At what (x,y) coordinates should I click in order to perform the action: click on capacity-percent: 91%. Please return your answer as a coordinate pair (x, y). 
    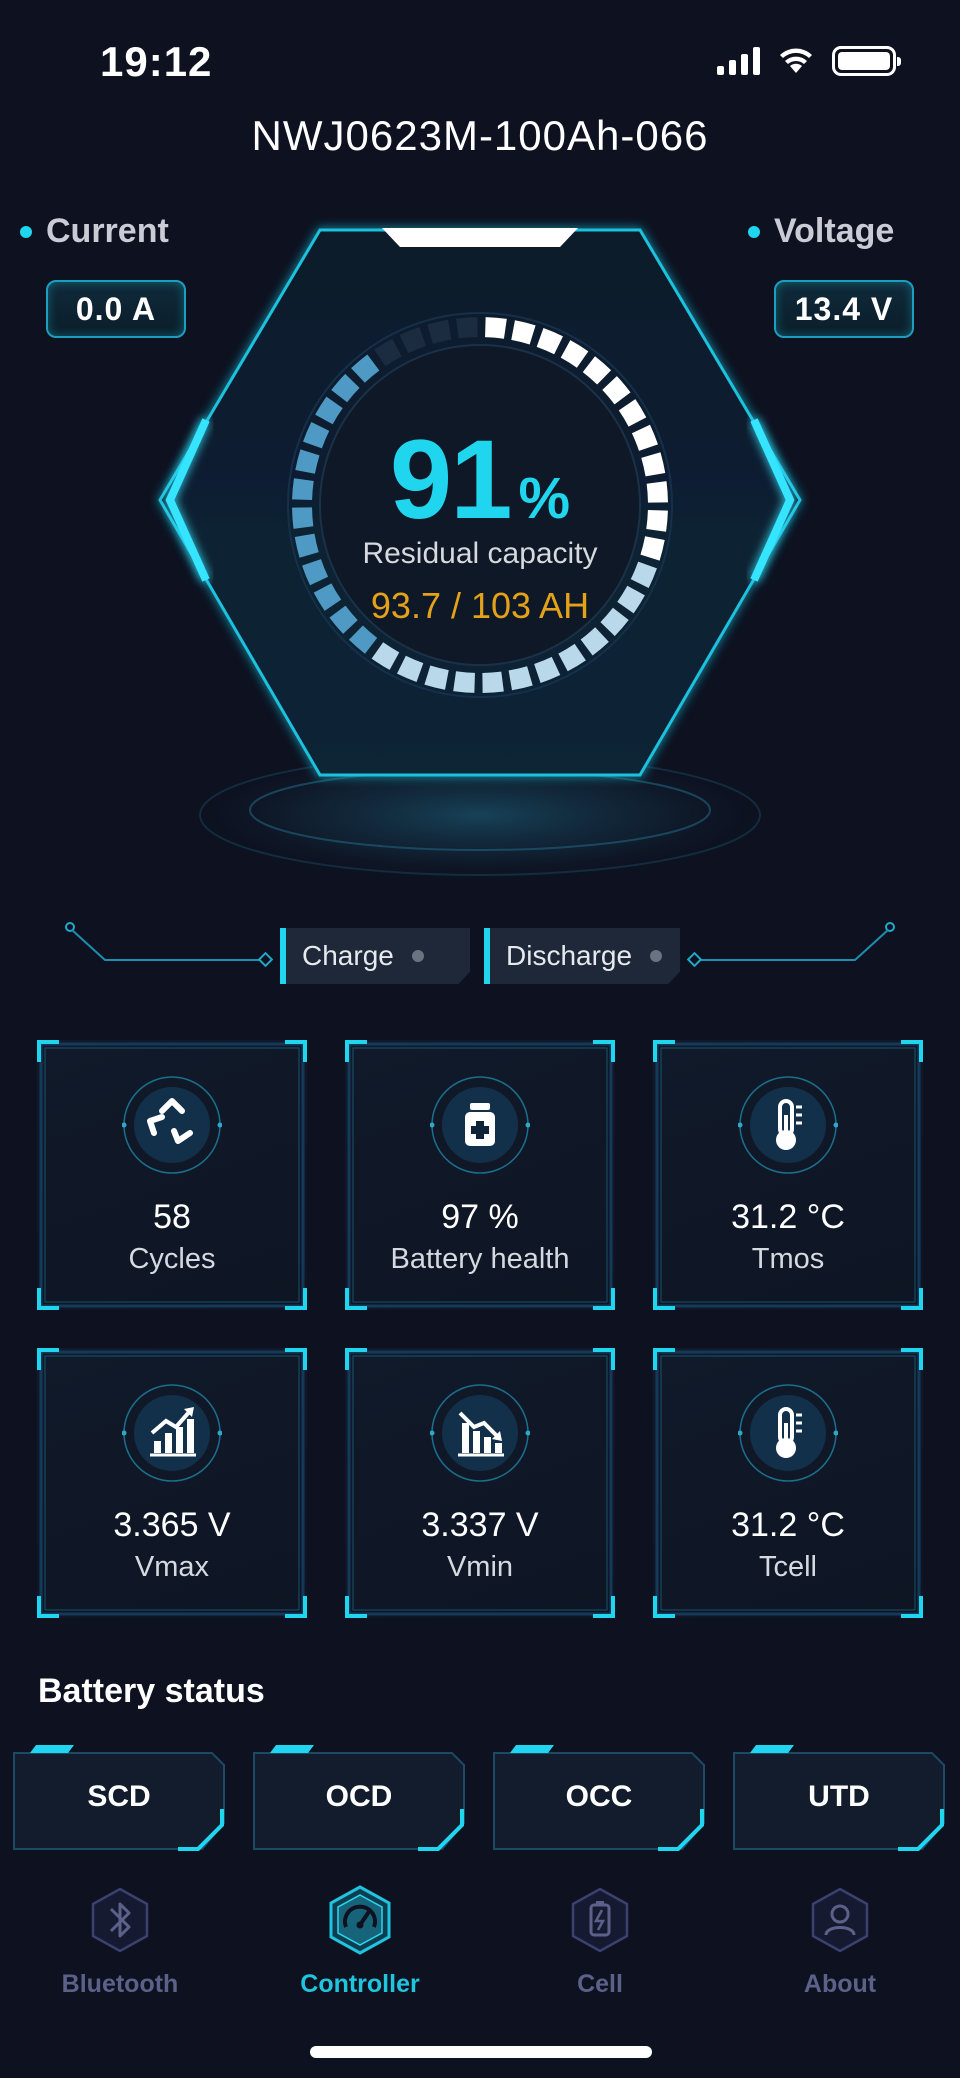
    Looking at the image, I should click on (480, 479).